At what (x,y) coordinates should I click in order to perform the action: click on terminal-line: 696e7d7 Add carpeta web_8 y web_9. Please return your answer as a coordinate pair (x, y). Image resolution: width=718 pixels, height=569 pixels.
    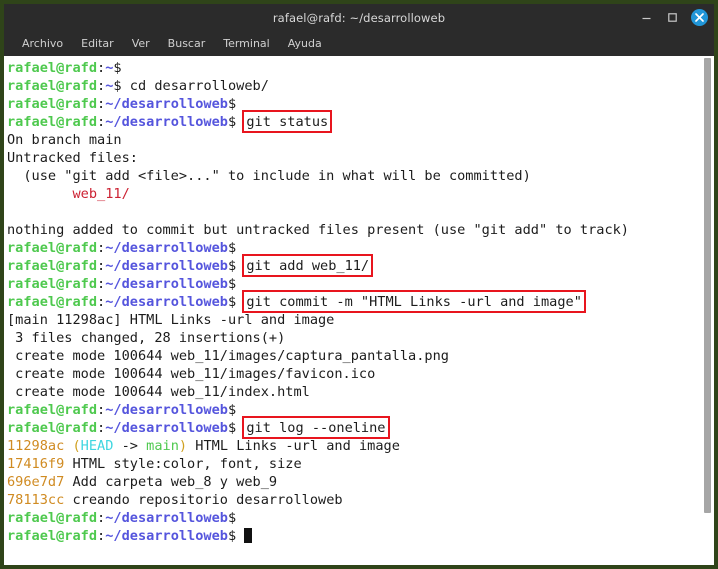
    Looking at the image, I should click on (360, 482).